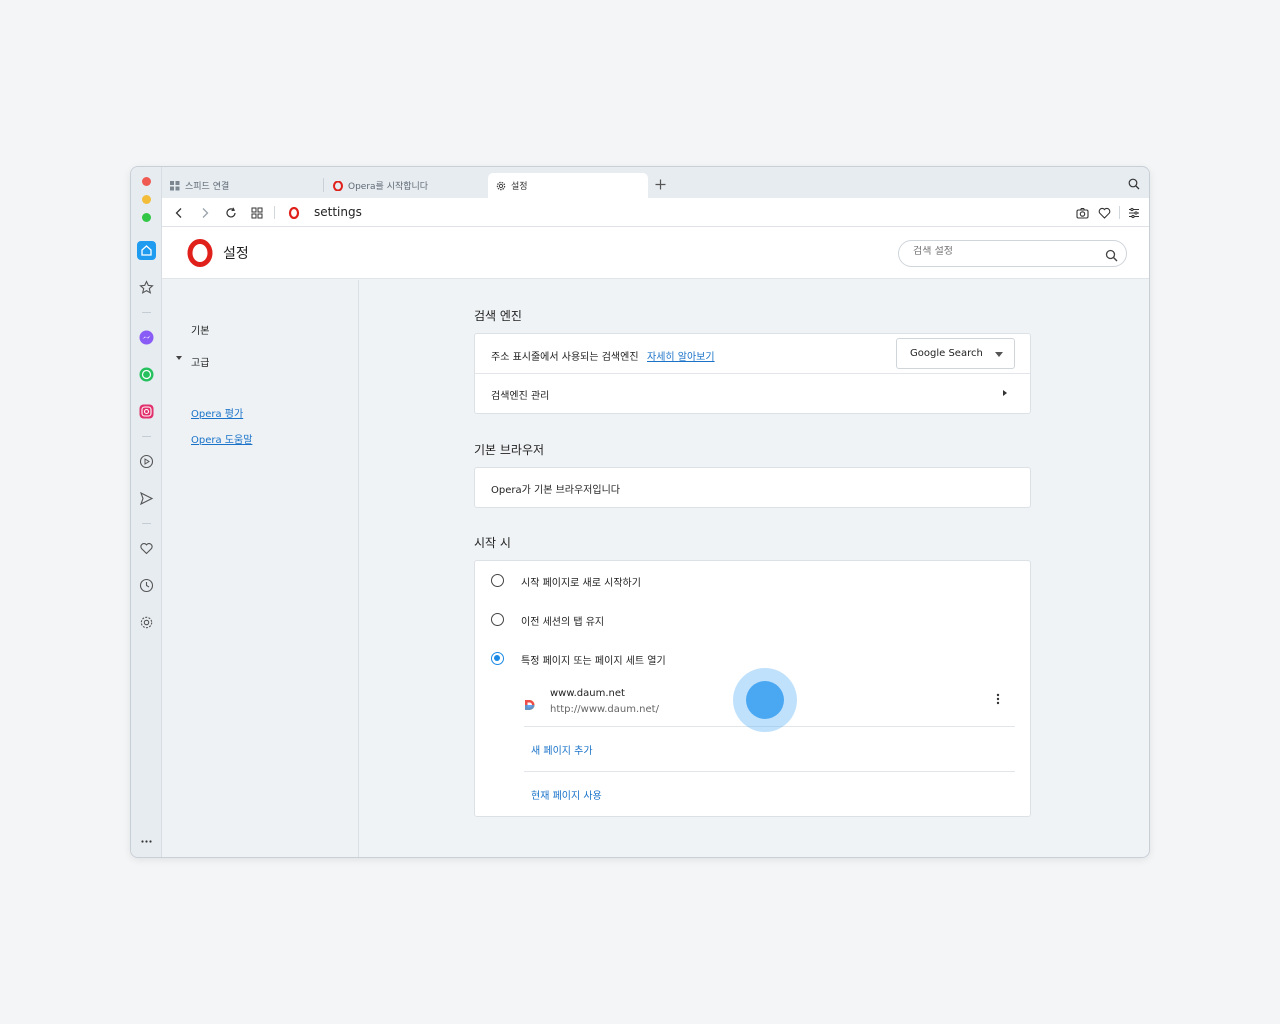  Describe the element at coordinates (200, 255) in the screenshot. I see `opera-logo-icon` at that location.